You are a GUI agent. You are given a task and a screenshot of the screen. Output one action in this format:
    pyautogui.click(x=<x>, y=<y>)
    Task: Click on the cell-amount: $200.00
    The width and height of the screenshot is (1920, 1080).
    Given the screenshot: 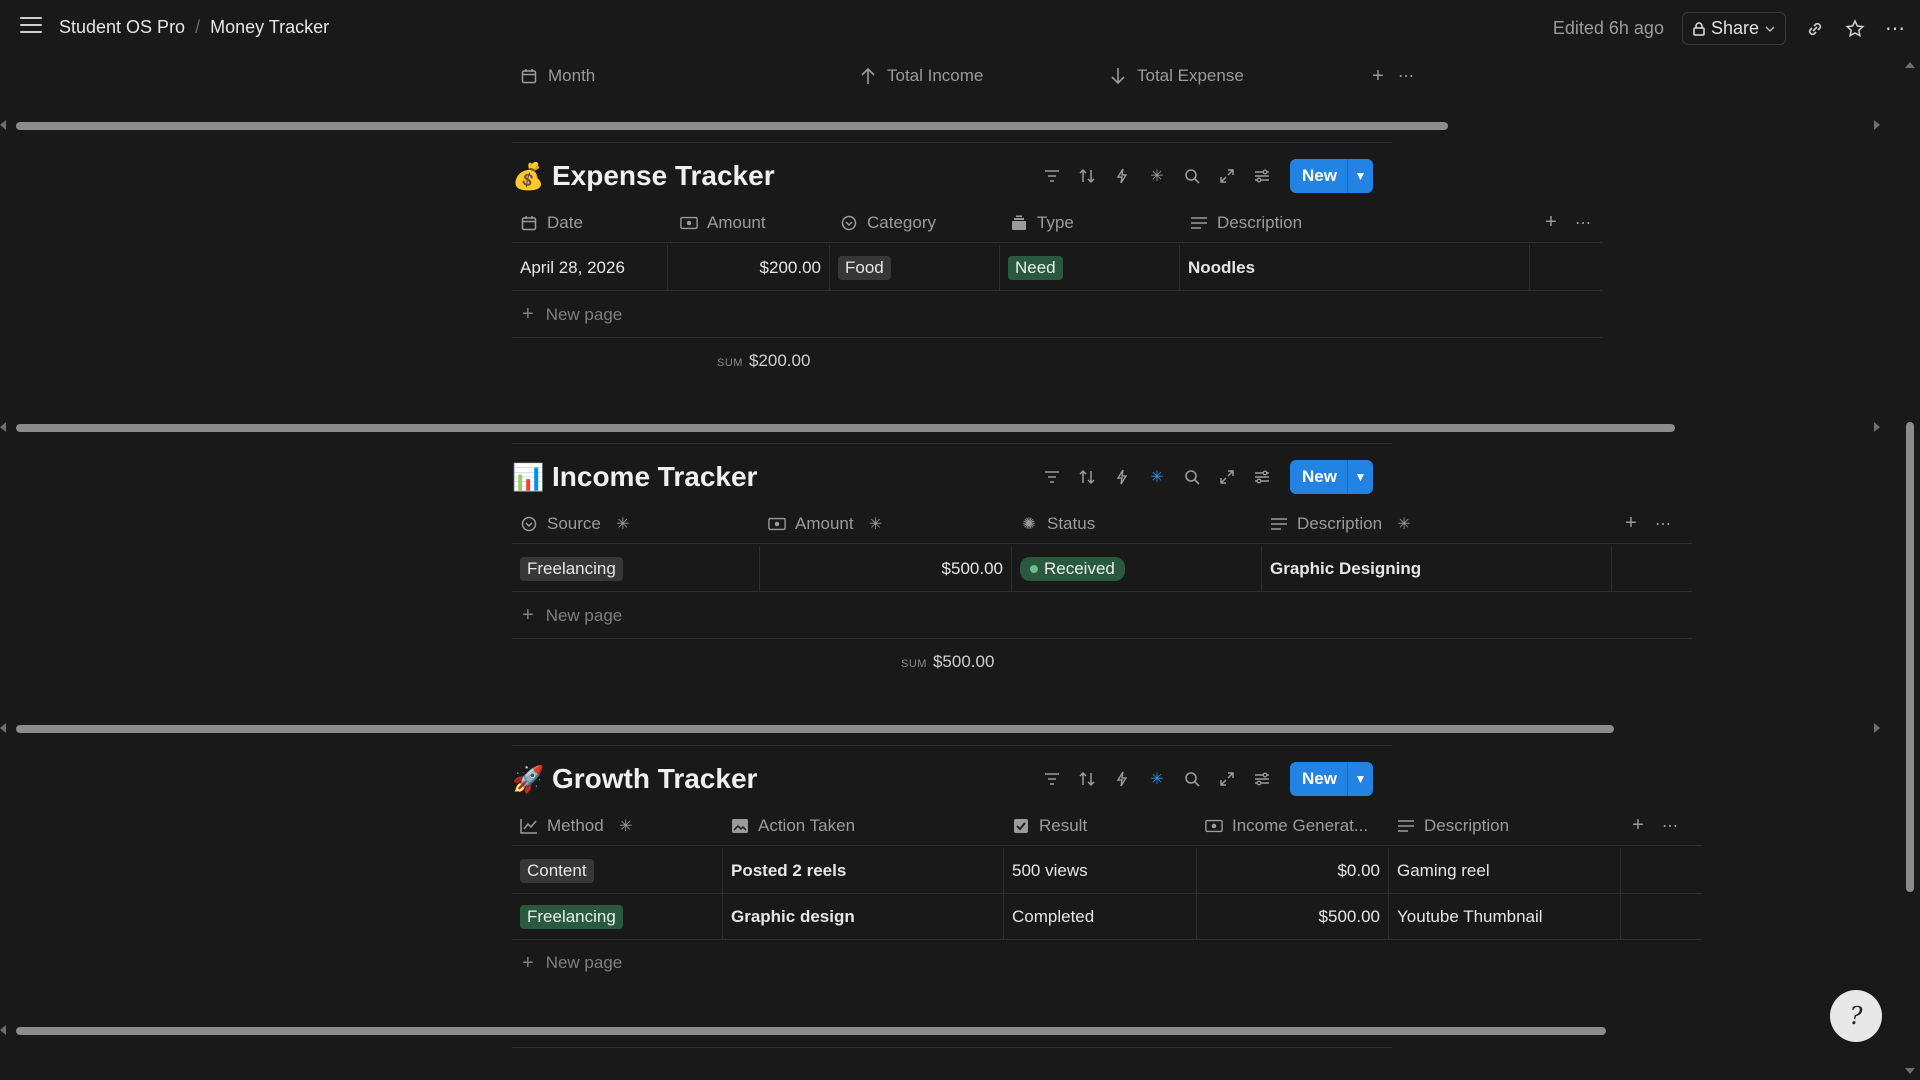 What is the action you would take?
    pyautogui.click(x=749, y=267)
    